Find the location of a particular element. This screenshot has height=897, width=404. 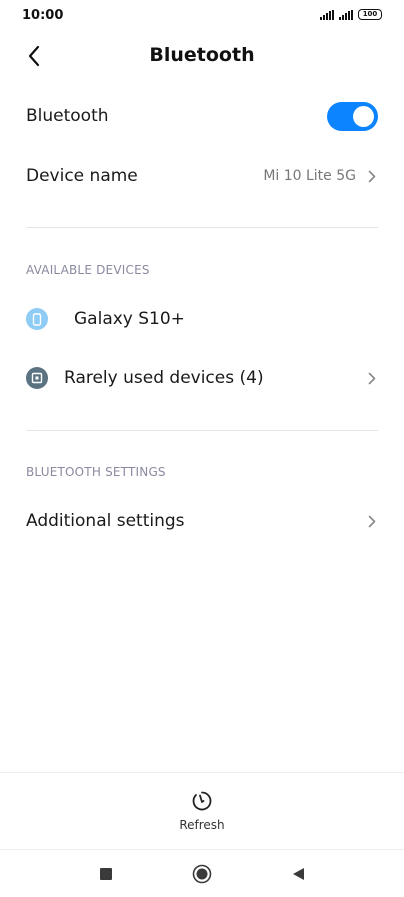

bottom-action-bar: Refresh is located at coordinates (202, 810).